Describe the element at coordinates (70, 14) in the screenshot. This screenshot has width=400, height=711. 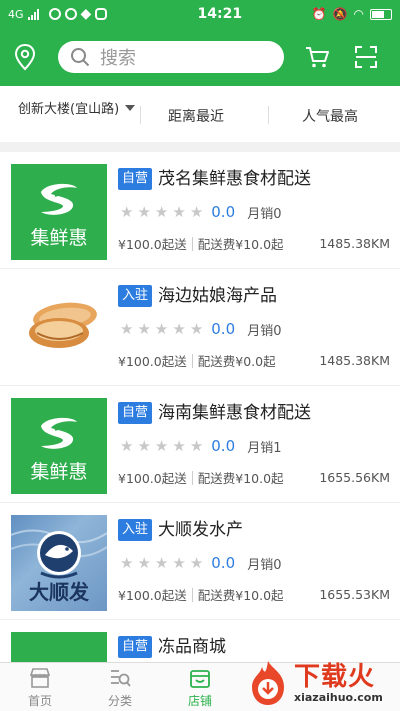
I see `check-icon` at that location.